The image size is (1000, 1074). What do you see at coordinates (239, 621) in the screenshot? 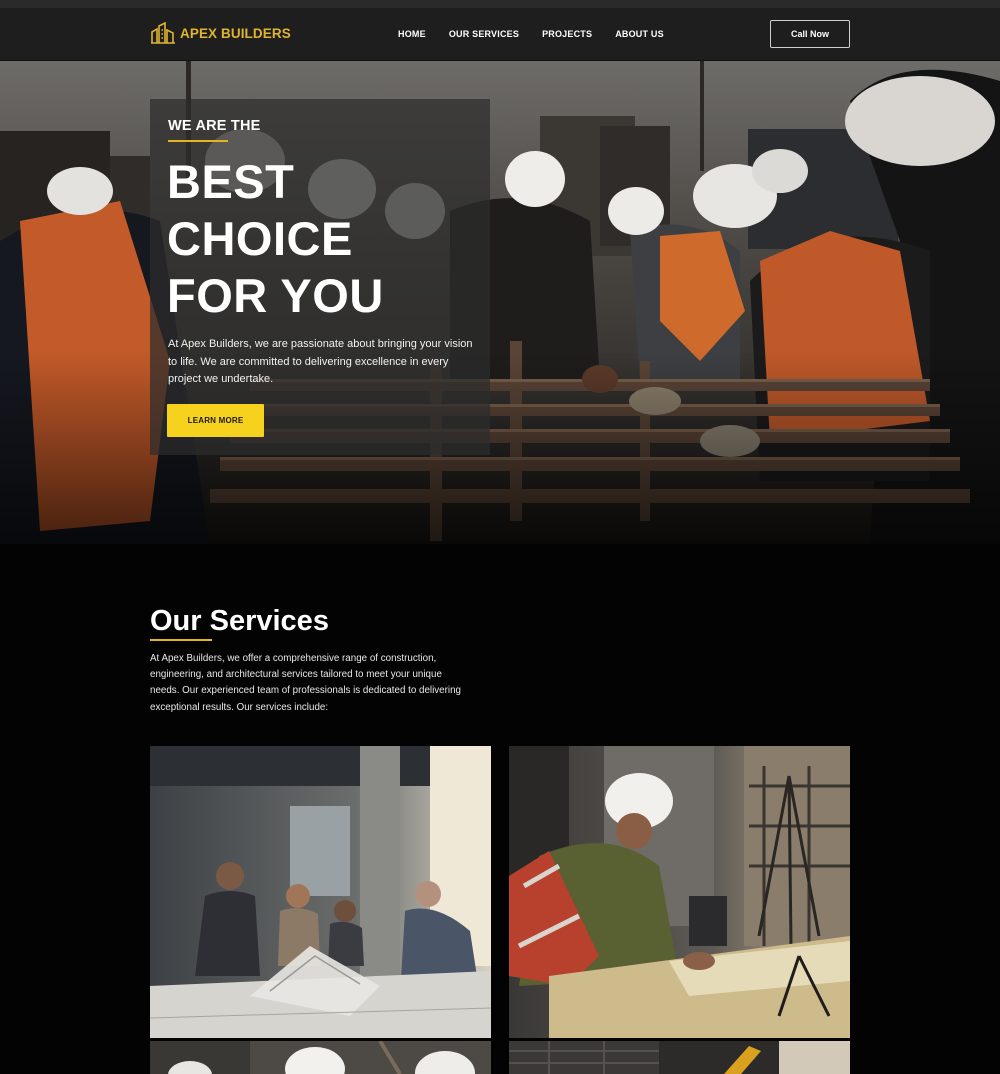
I see `services-title: Our Services` at bounding box center [239, 621].